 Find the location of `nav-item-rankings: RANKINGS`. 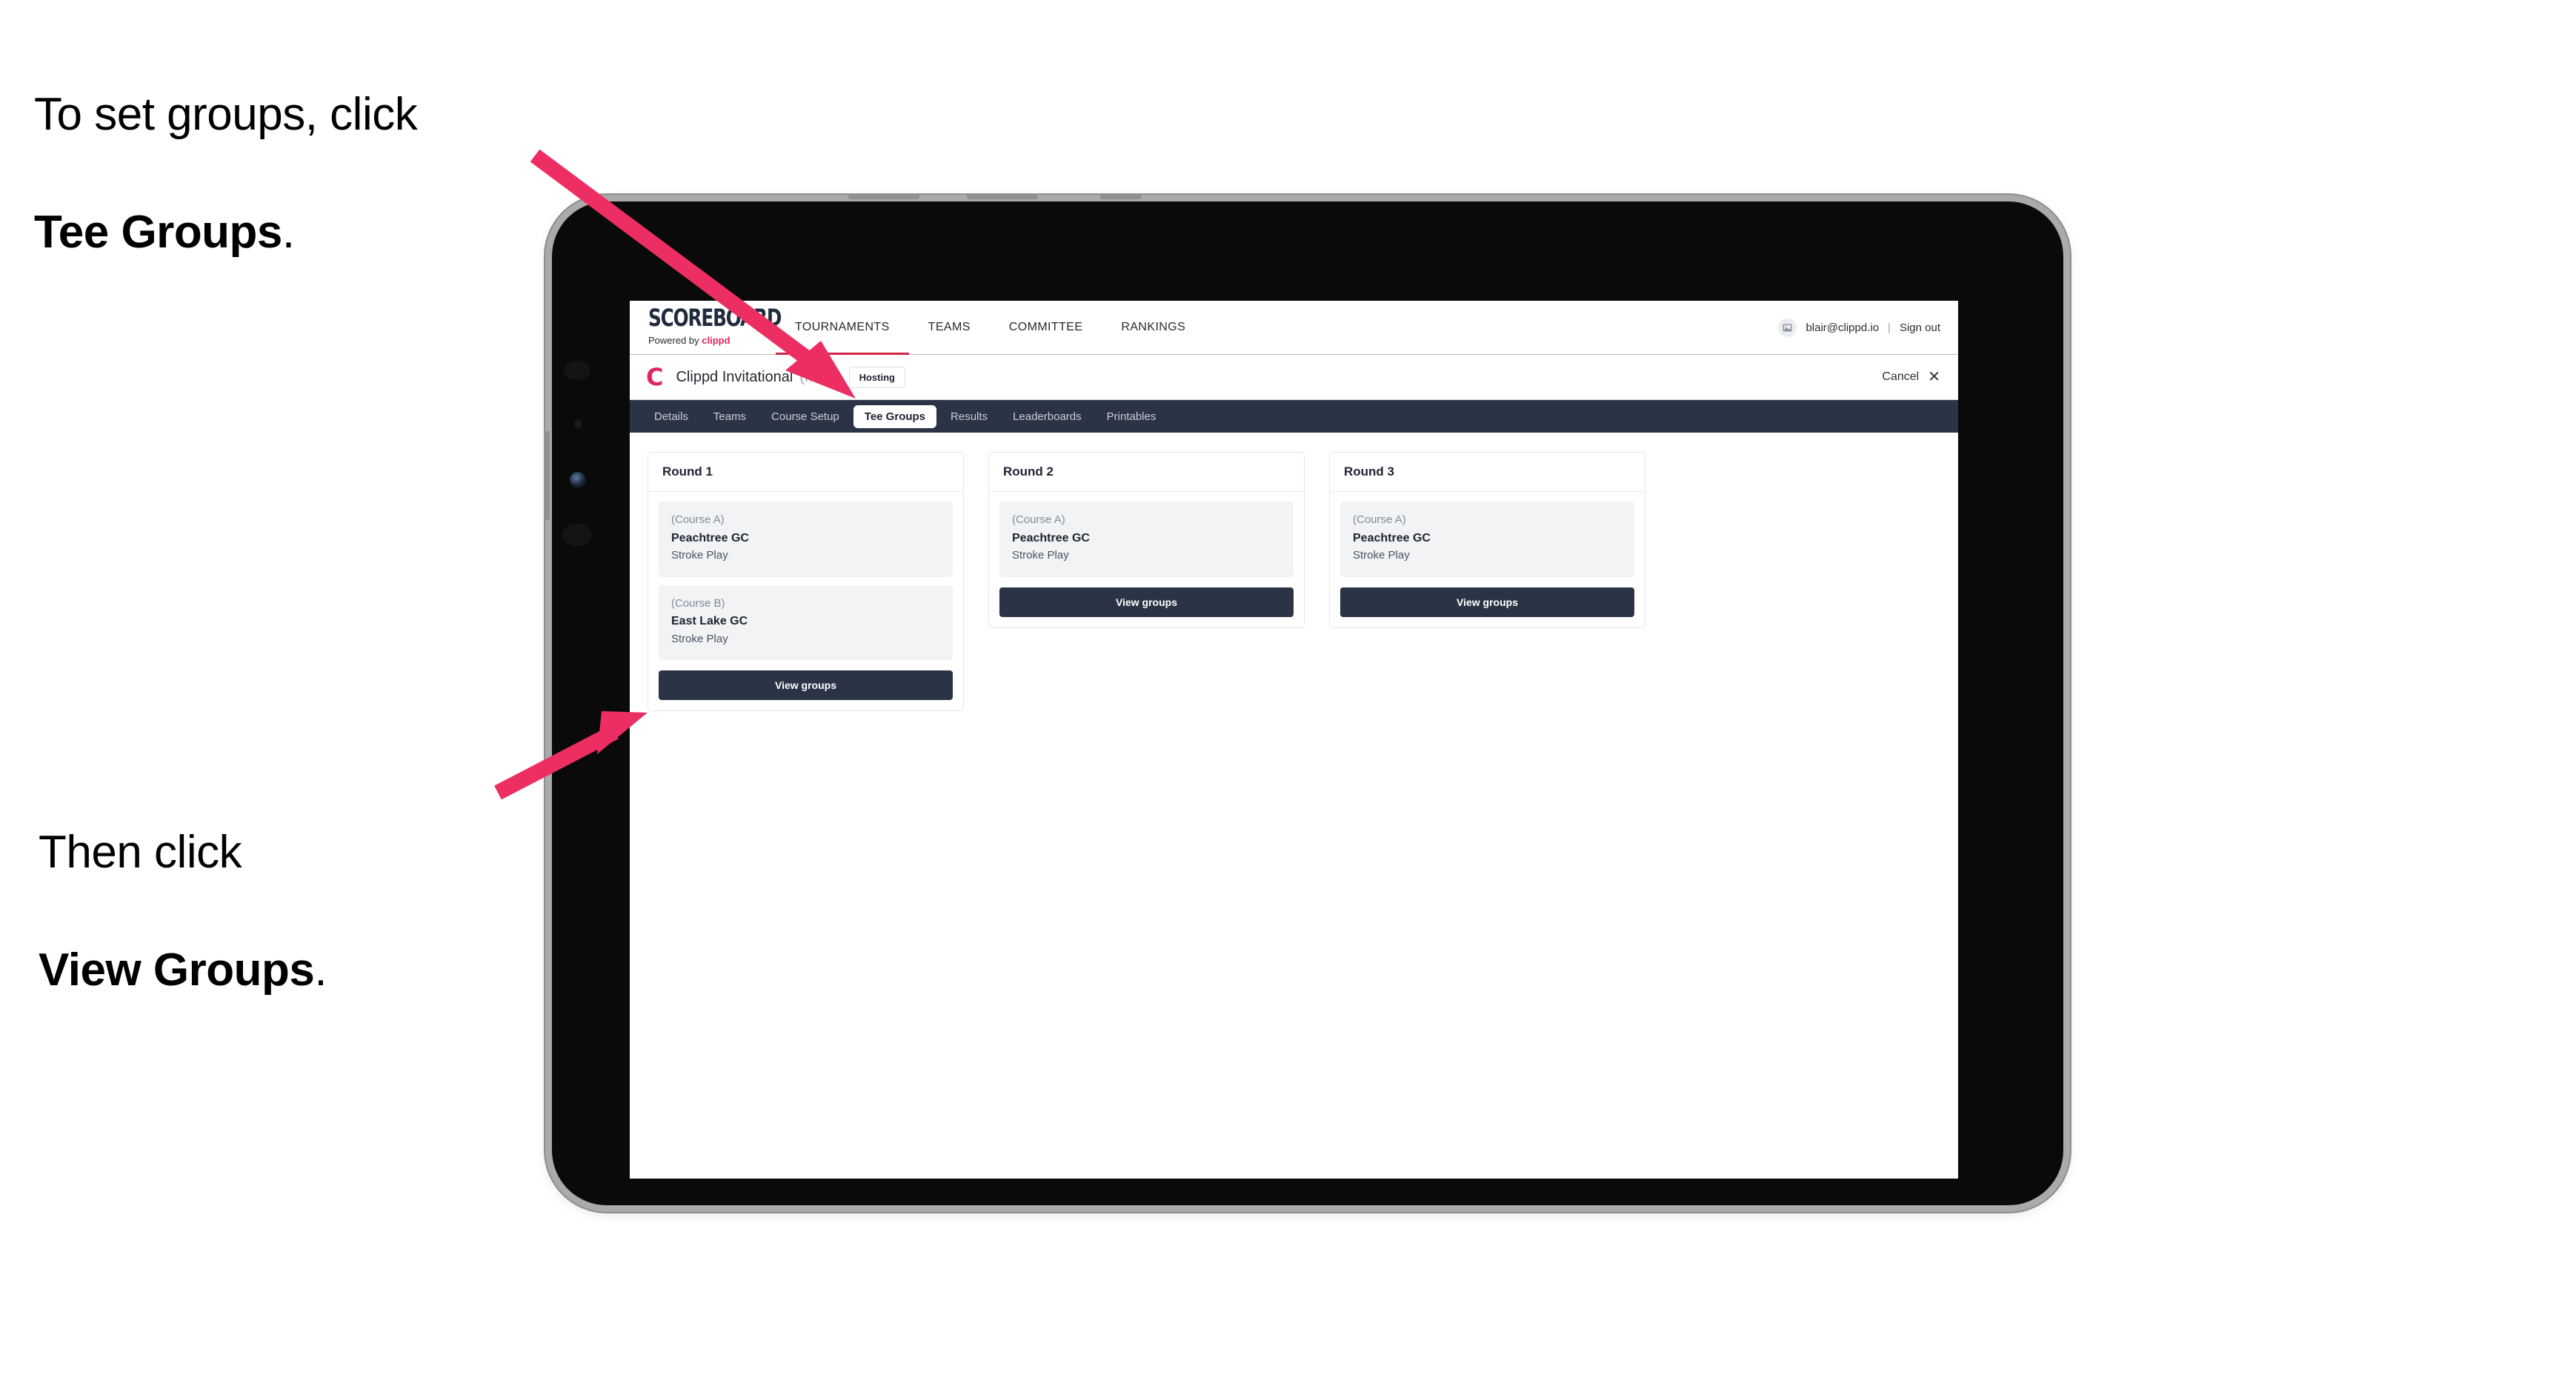

nav-item-rankings: RANKINGS is located at coordinates (1153, 327).